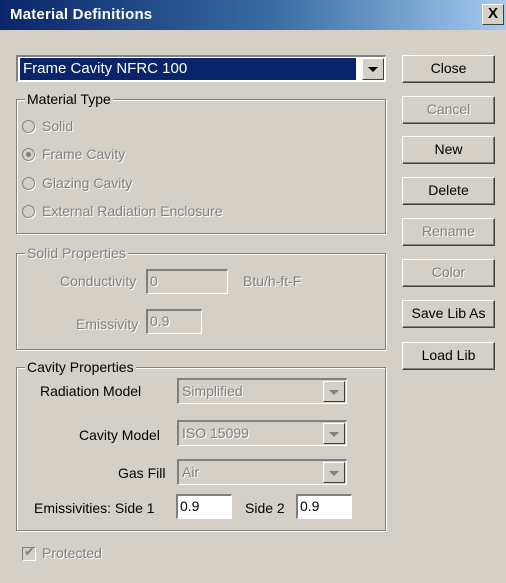  What do you see at coordinates (142, 473) in the screenshot?
I see `gas-fill-label: Gas Fill` at bounding box center [142, 473].